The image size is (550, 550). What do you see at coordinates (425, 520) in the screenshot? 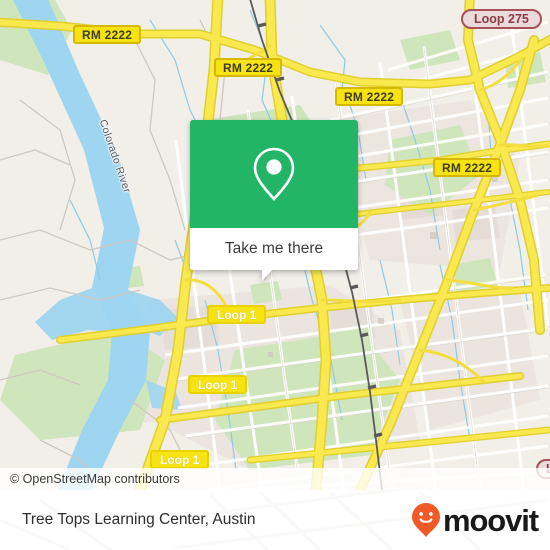
I see `moovit-smiley-pin-icon` at bounding box center [425, 520].